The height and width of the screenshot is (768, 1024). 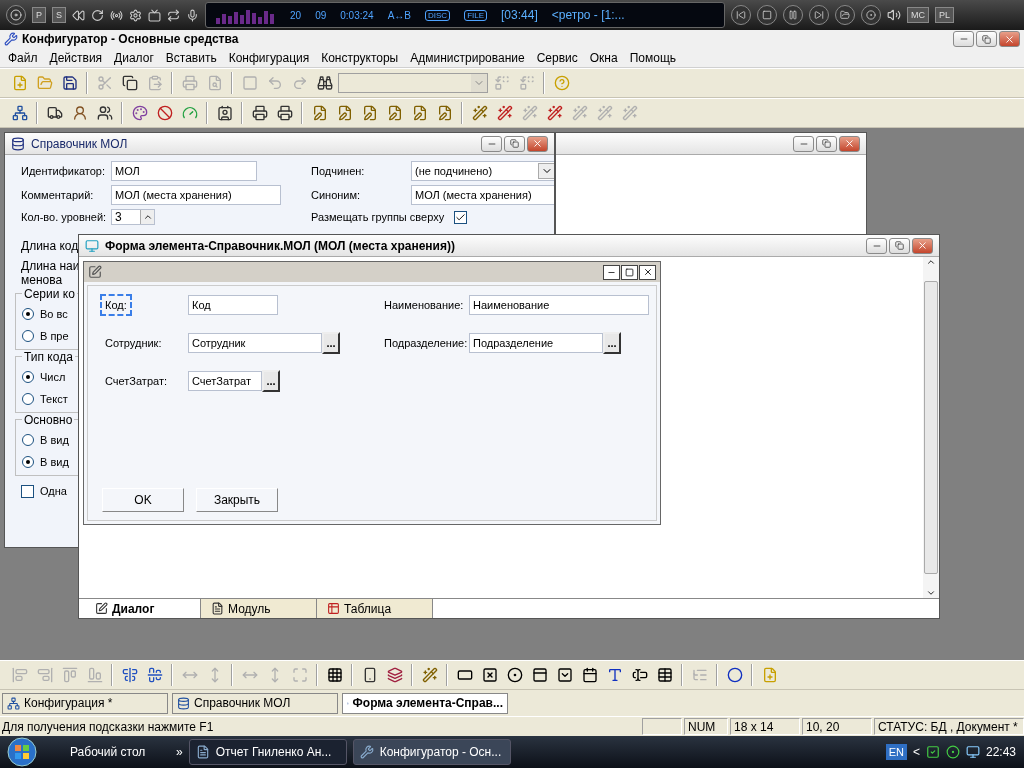 I want to click on field-label: СчетЗатрат:, so click(x=136, y=381).